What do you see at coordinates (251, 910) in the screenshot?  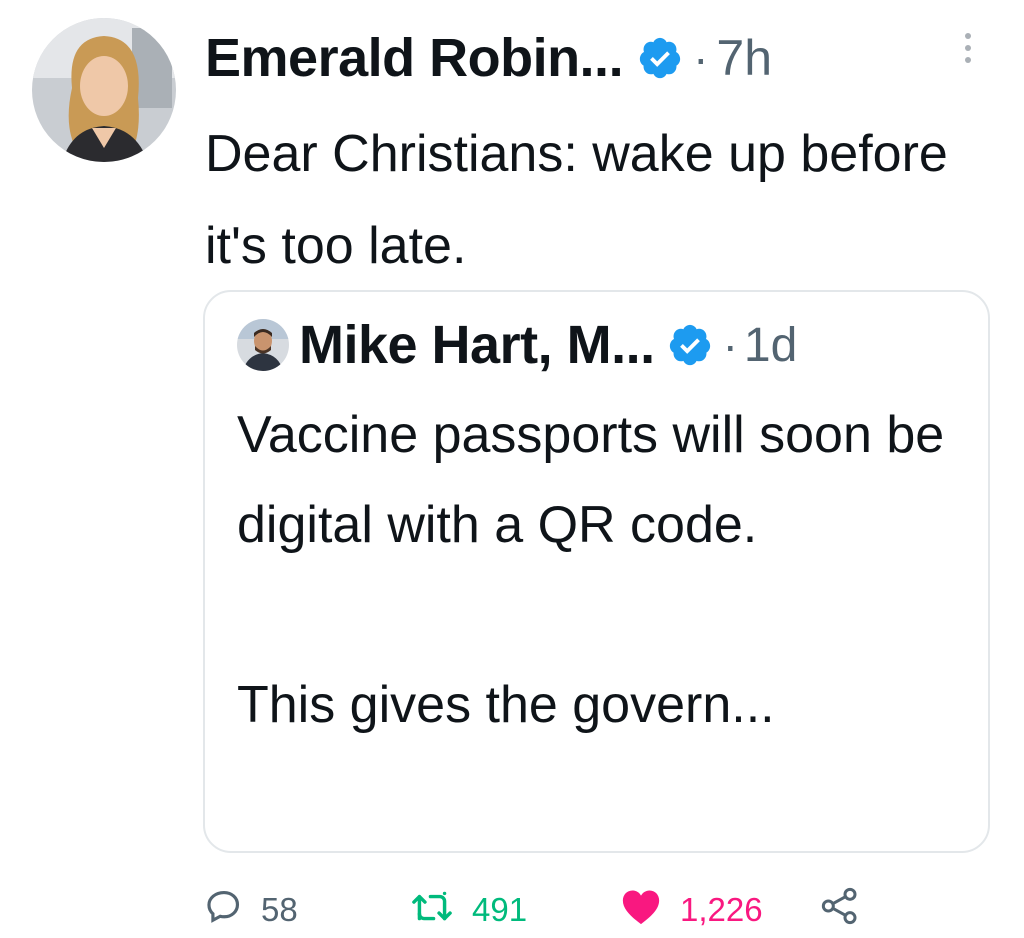 I see `reply-button: 58` at bounding box center [251, 910].